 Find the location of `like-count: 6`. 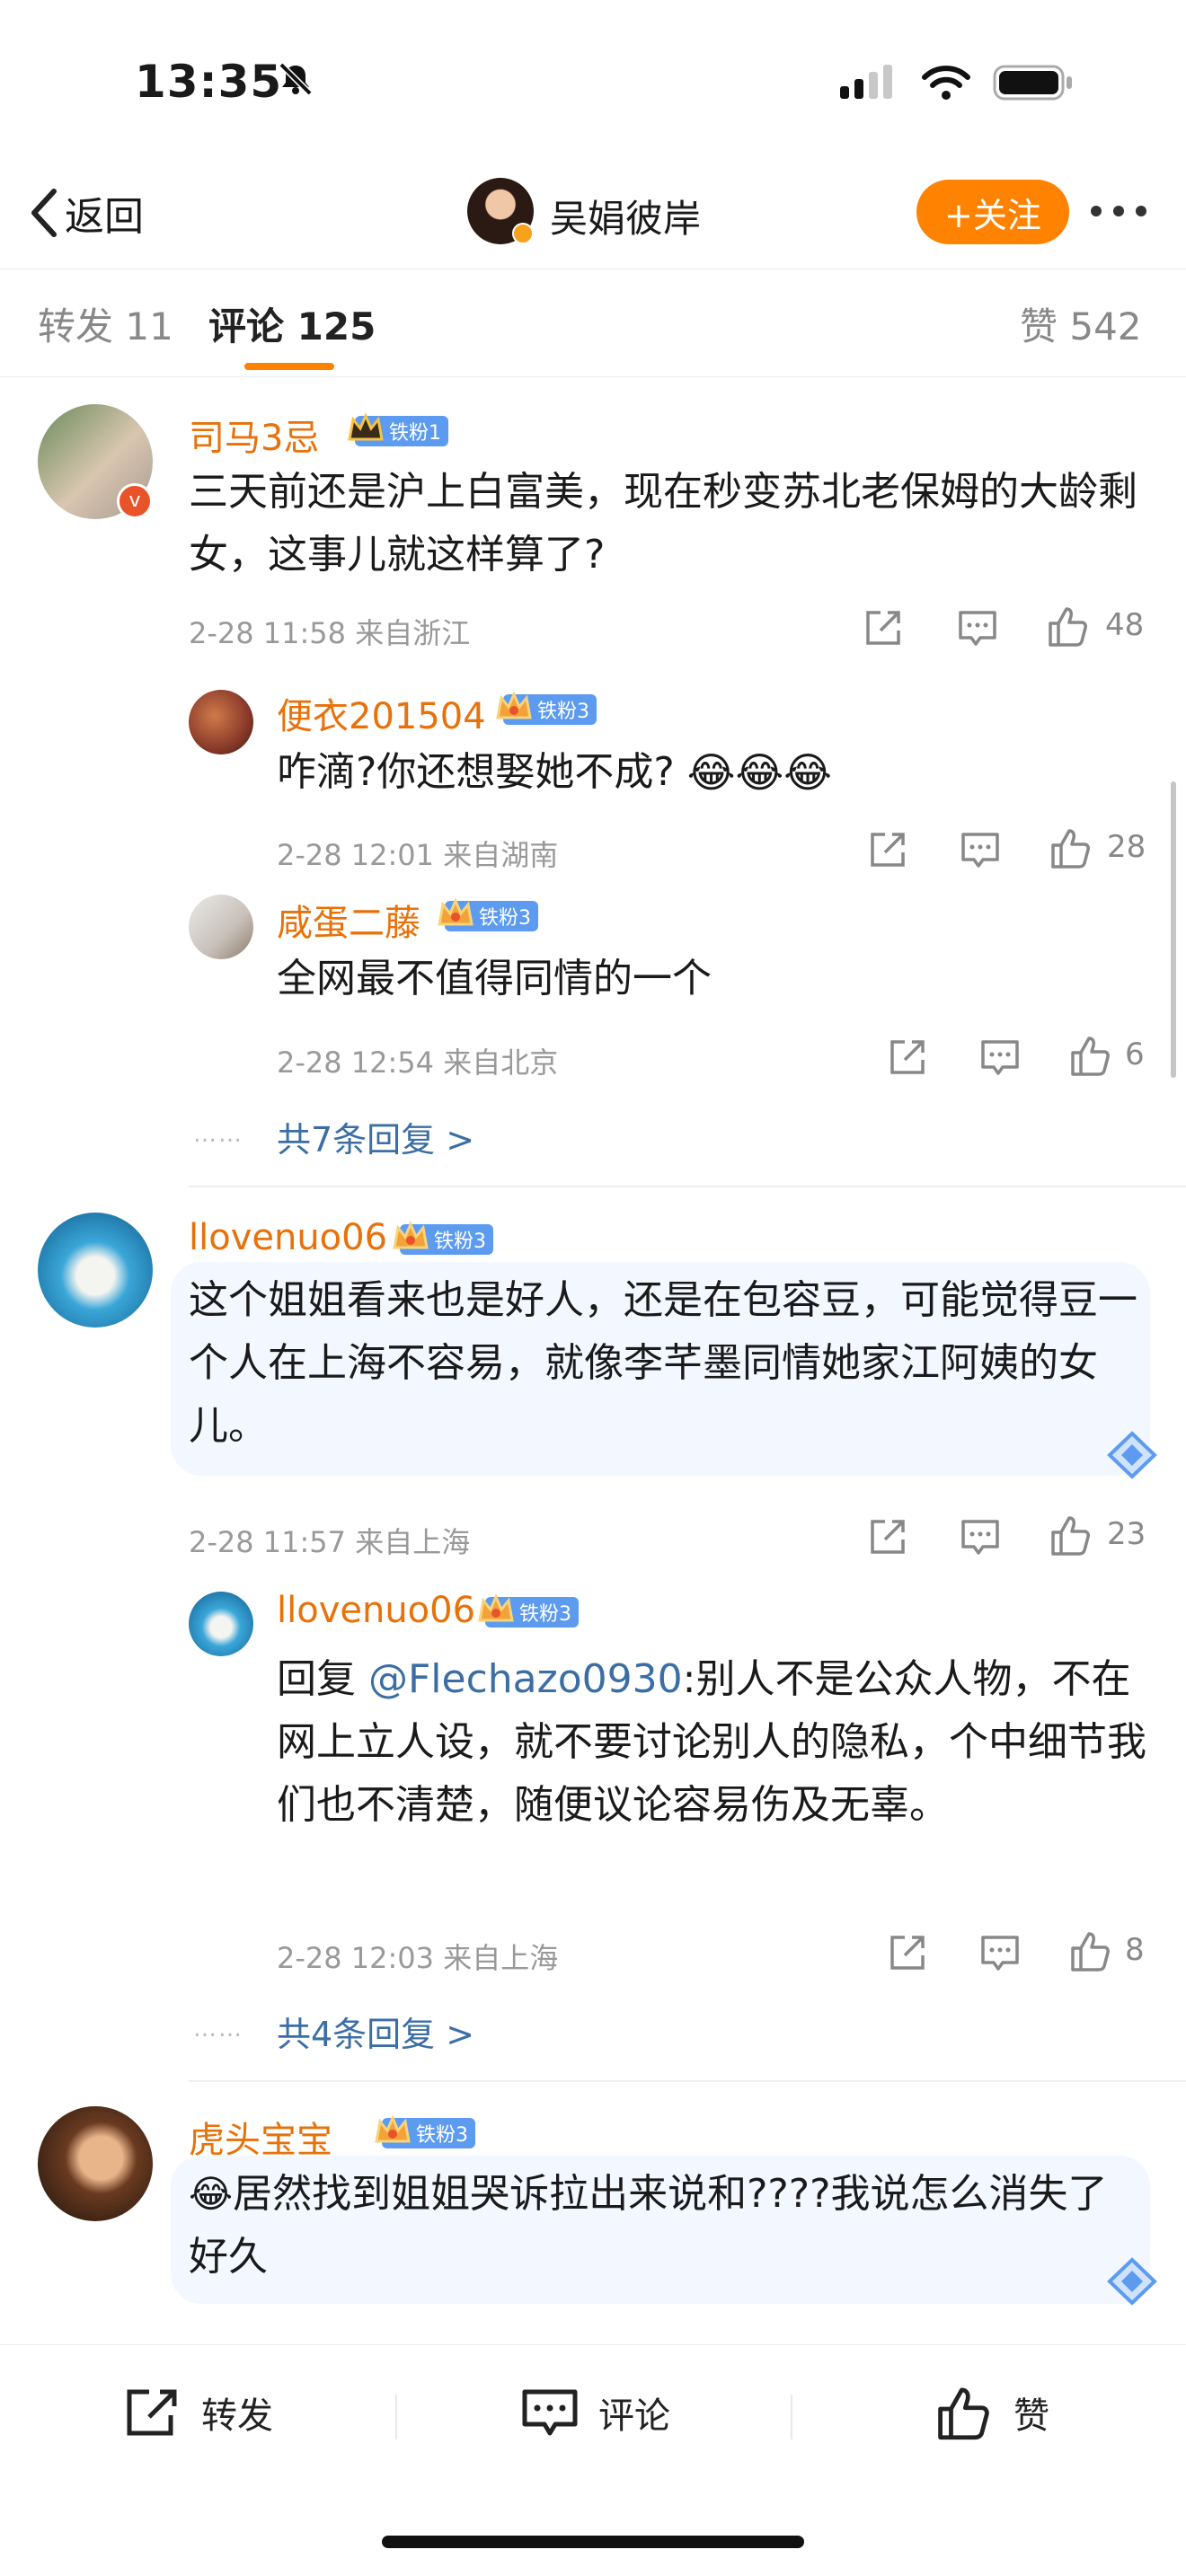

like-count: 6 is located at coordinates (1135, 1054).